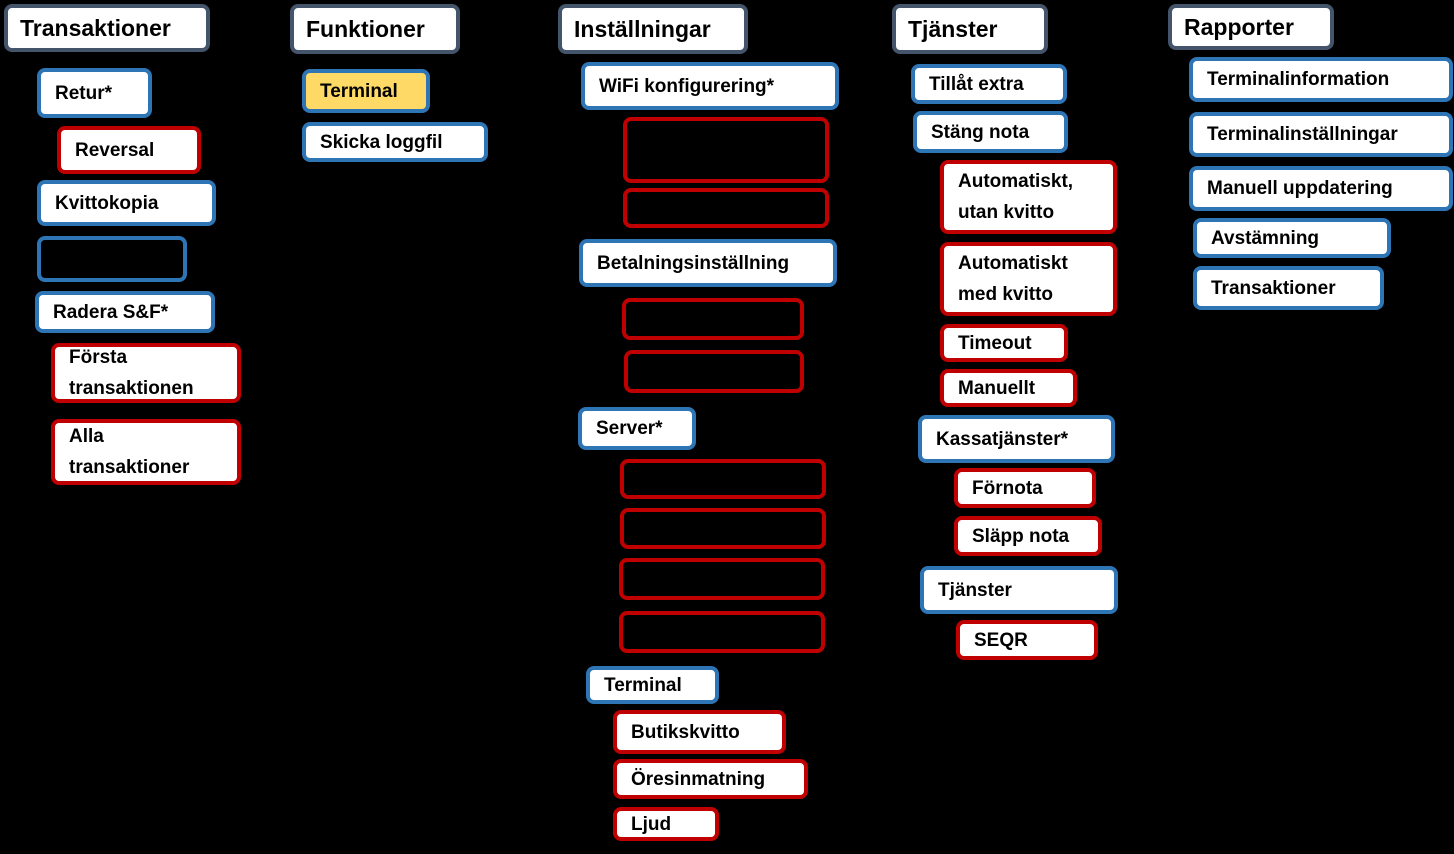  Describe the element at coordinates (1321, 134) in the screenshot. I see `node-terminalinstallningar: Terminalinställningar` at that location.